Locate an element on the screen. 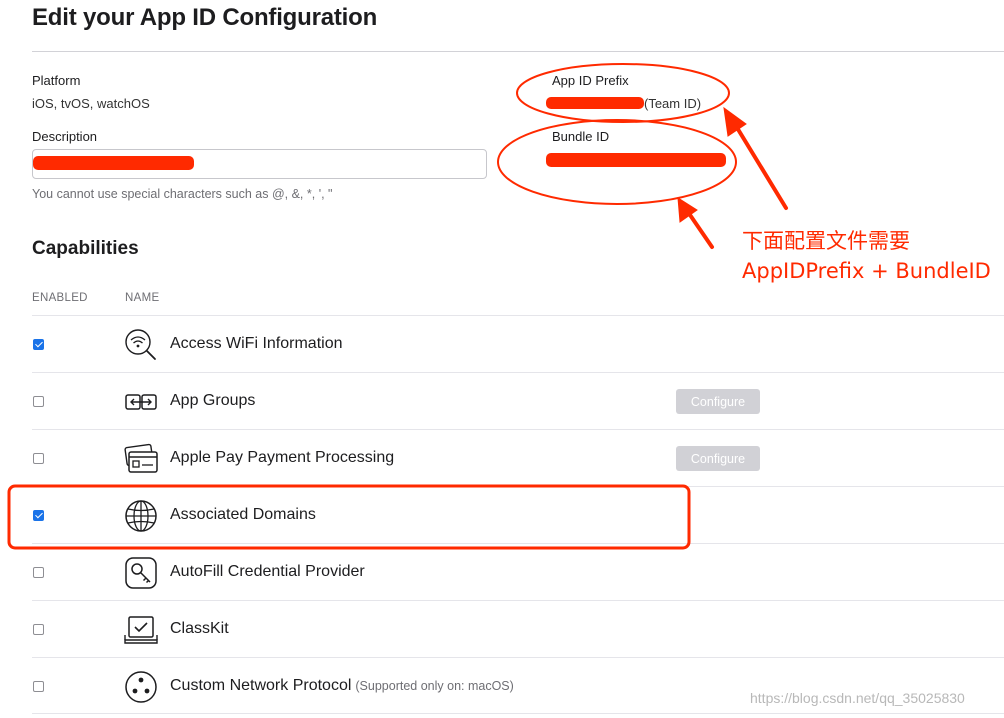 Image resolution: width=1004 pixels, height=718 pixels. app-id-prefix-label: App ID Prefix is located at coordinates (590, 80).